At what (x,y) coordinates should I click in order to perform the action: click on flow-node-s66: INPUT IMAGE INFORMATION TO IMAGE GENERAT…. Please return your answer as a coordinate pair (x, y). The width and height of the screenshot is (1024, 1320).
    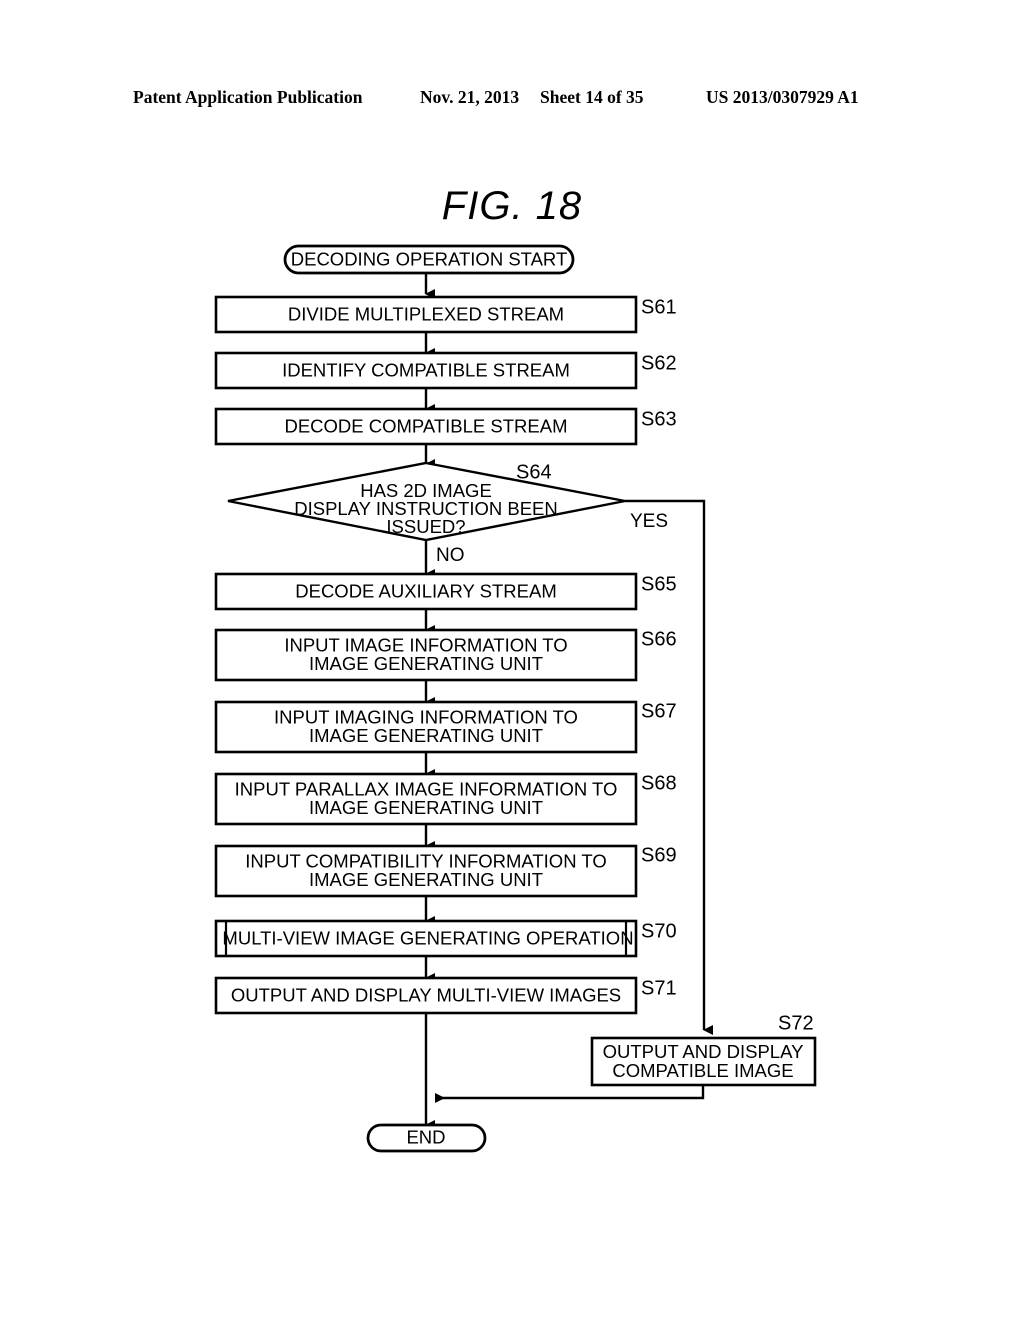
    Looking at the image, I should click on (445, 655).